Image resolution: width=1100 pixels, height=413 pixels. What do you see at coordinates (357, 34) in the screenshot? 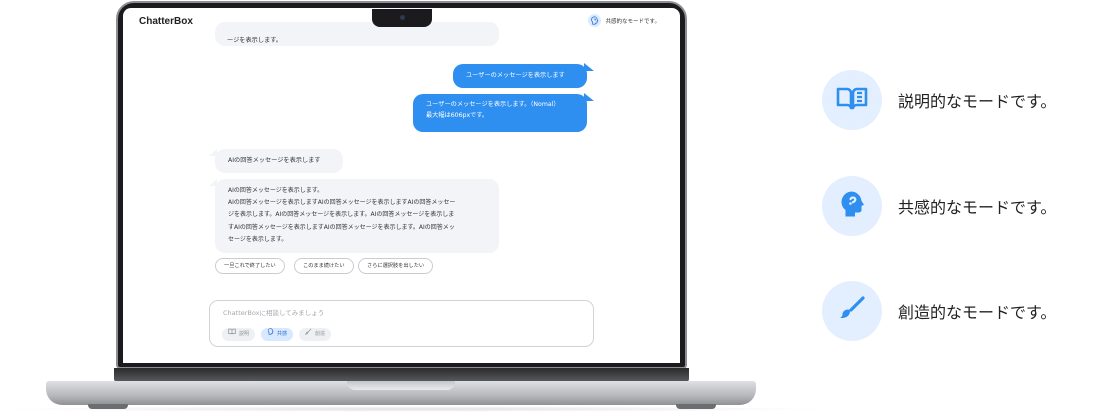
I see `ai-message-bubble: ージを表示します。` at bounding box center [357, 34].